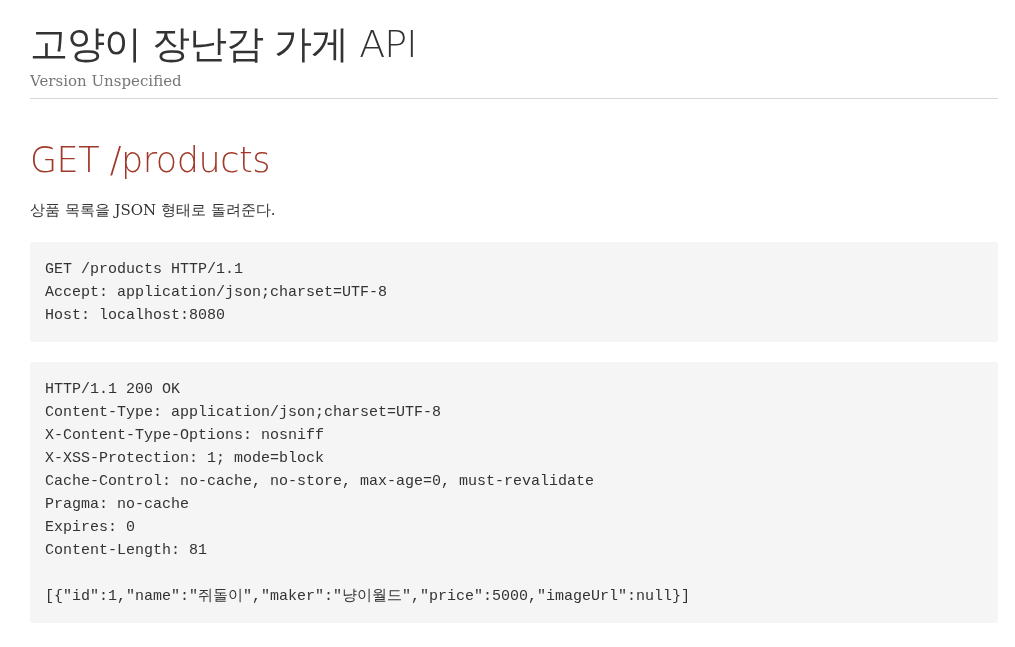 Image resolution: width=1015 pixels, height=647 pixels. I want to click on code-block: GET /products HTTP/1.1 Accept: application/json;charset=UTF-8 Host: localhost:8080, so click(514, 292).